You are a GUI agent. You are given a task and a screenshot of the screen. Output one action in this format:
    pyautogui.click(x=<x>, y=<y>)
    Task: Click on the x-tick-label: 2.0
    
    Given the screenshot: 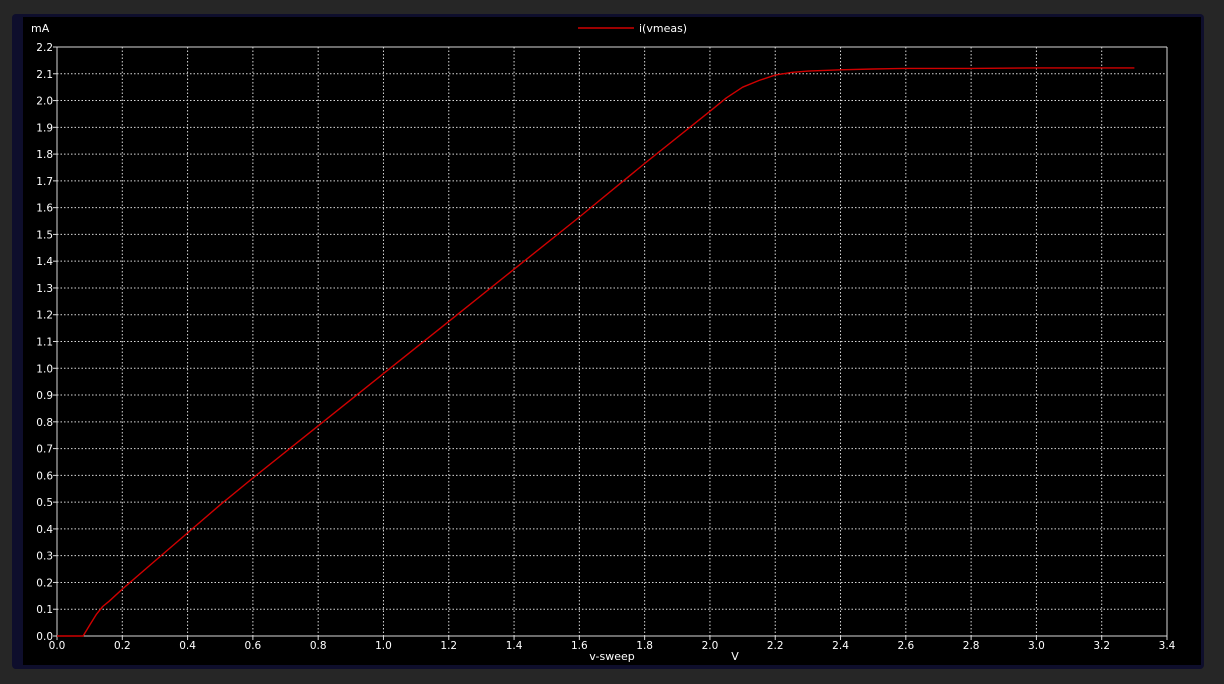 What is the action you would take?
    pyautogui.click(x=710, y=646)
    